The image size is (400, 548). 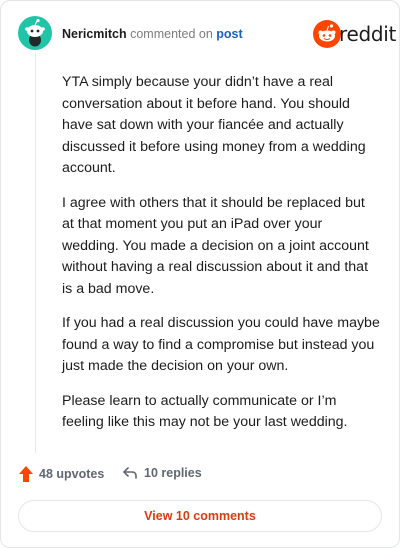 I want to click on thread-line, so click(x=35, y=253).